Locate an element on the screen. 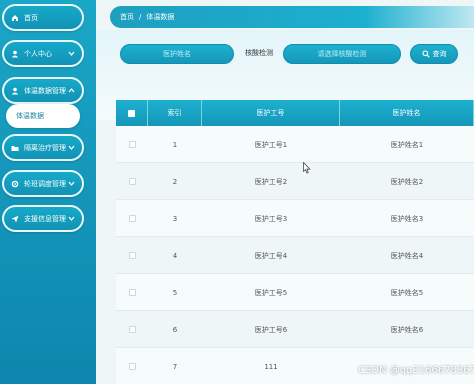 This screenshot has height=384, width=474. table-header: 索引 医护工号 医护姓名 is located at coordinates (295, 113).